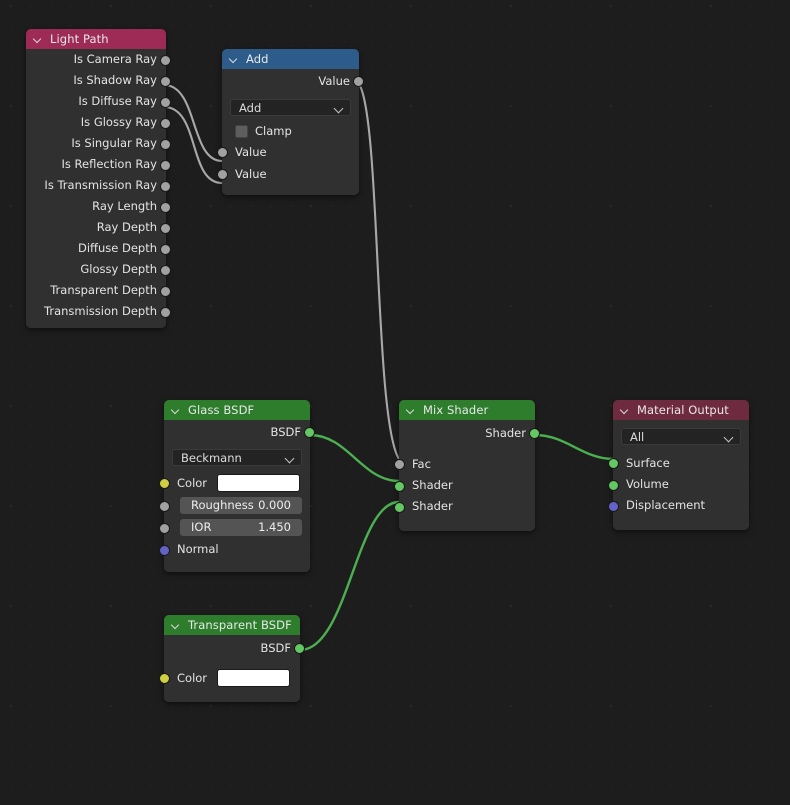 The image size is (790, 805). What do you see at coordinates (637, 437) in the screenshot?
I see `target-dropdown-value: All` at bounding box center [637, 437].